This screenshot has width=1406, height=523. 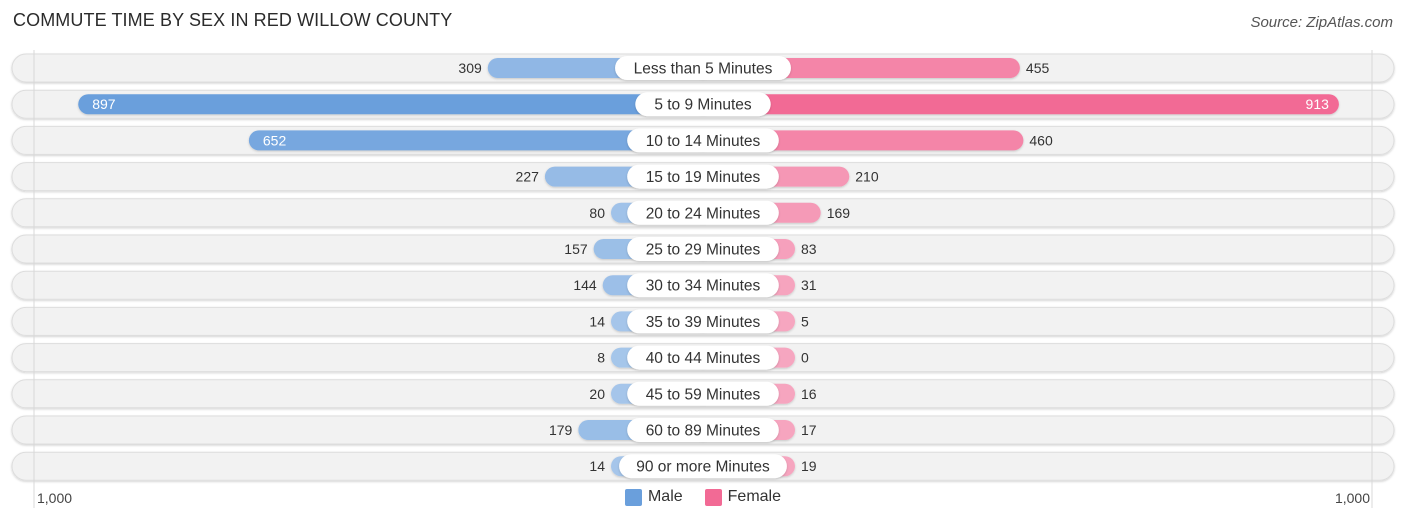 What do you see at coordinates (633, 497) in the screenshot?
I see `legend-swatch-male` at bounding box center [633, 497].